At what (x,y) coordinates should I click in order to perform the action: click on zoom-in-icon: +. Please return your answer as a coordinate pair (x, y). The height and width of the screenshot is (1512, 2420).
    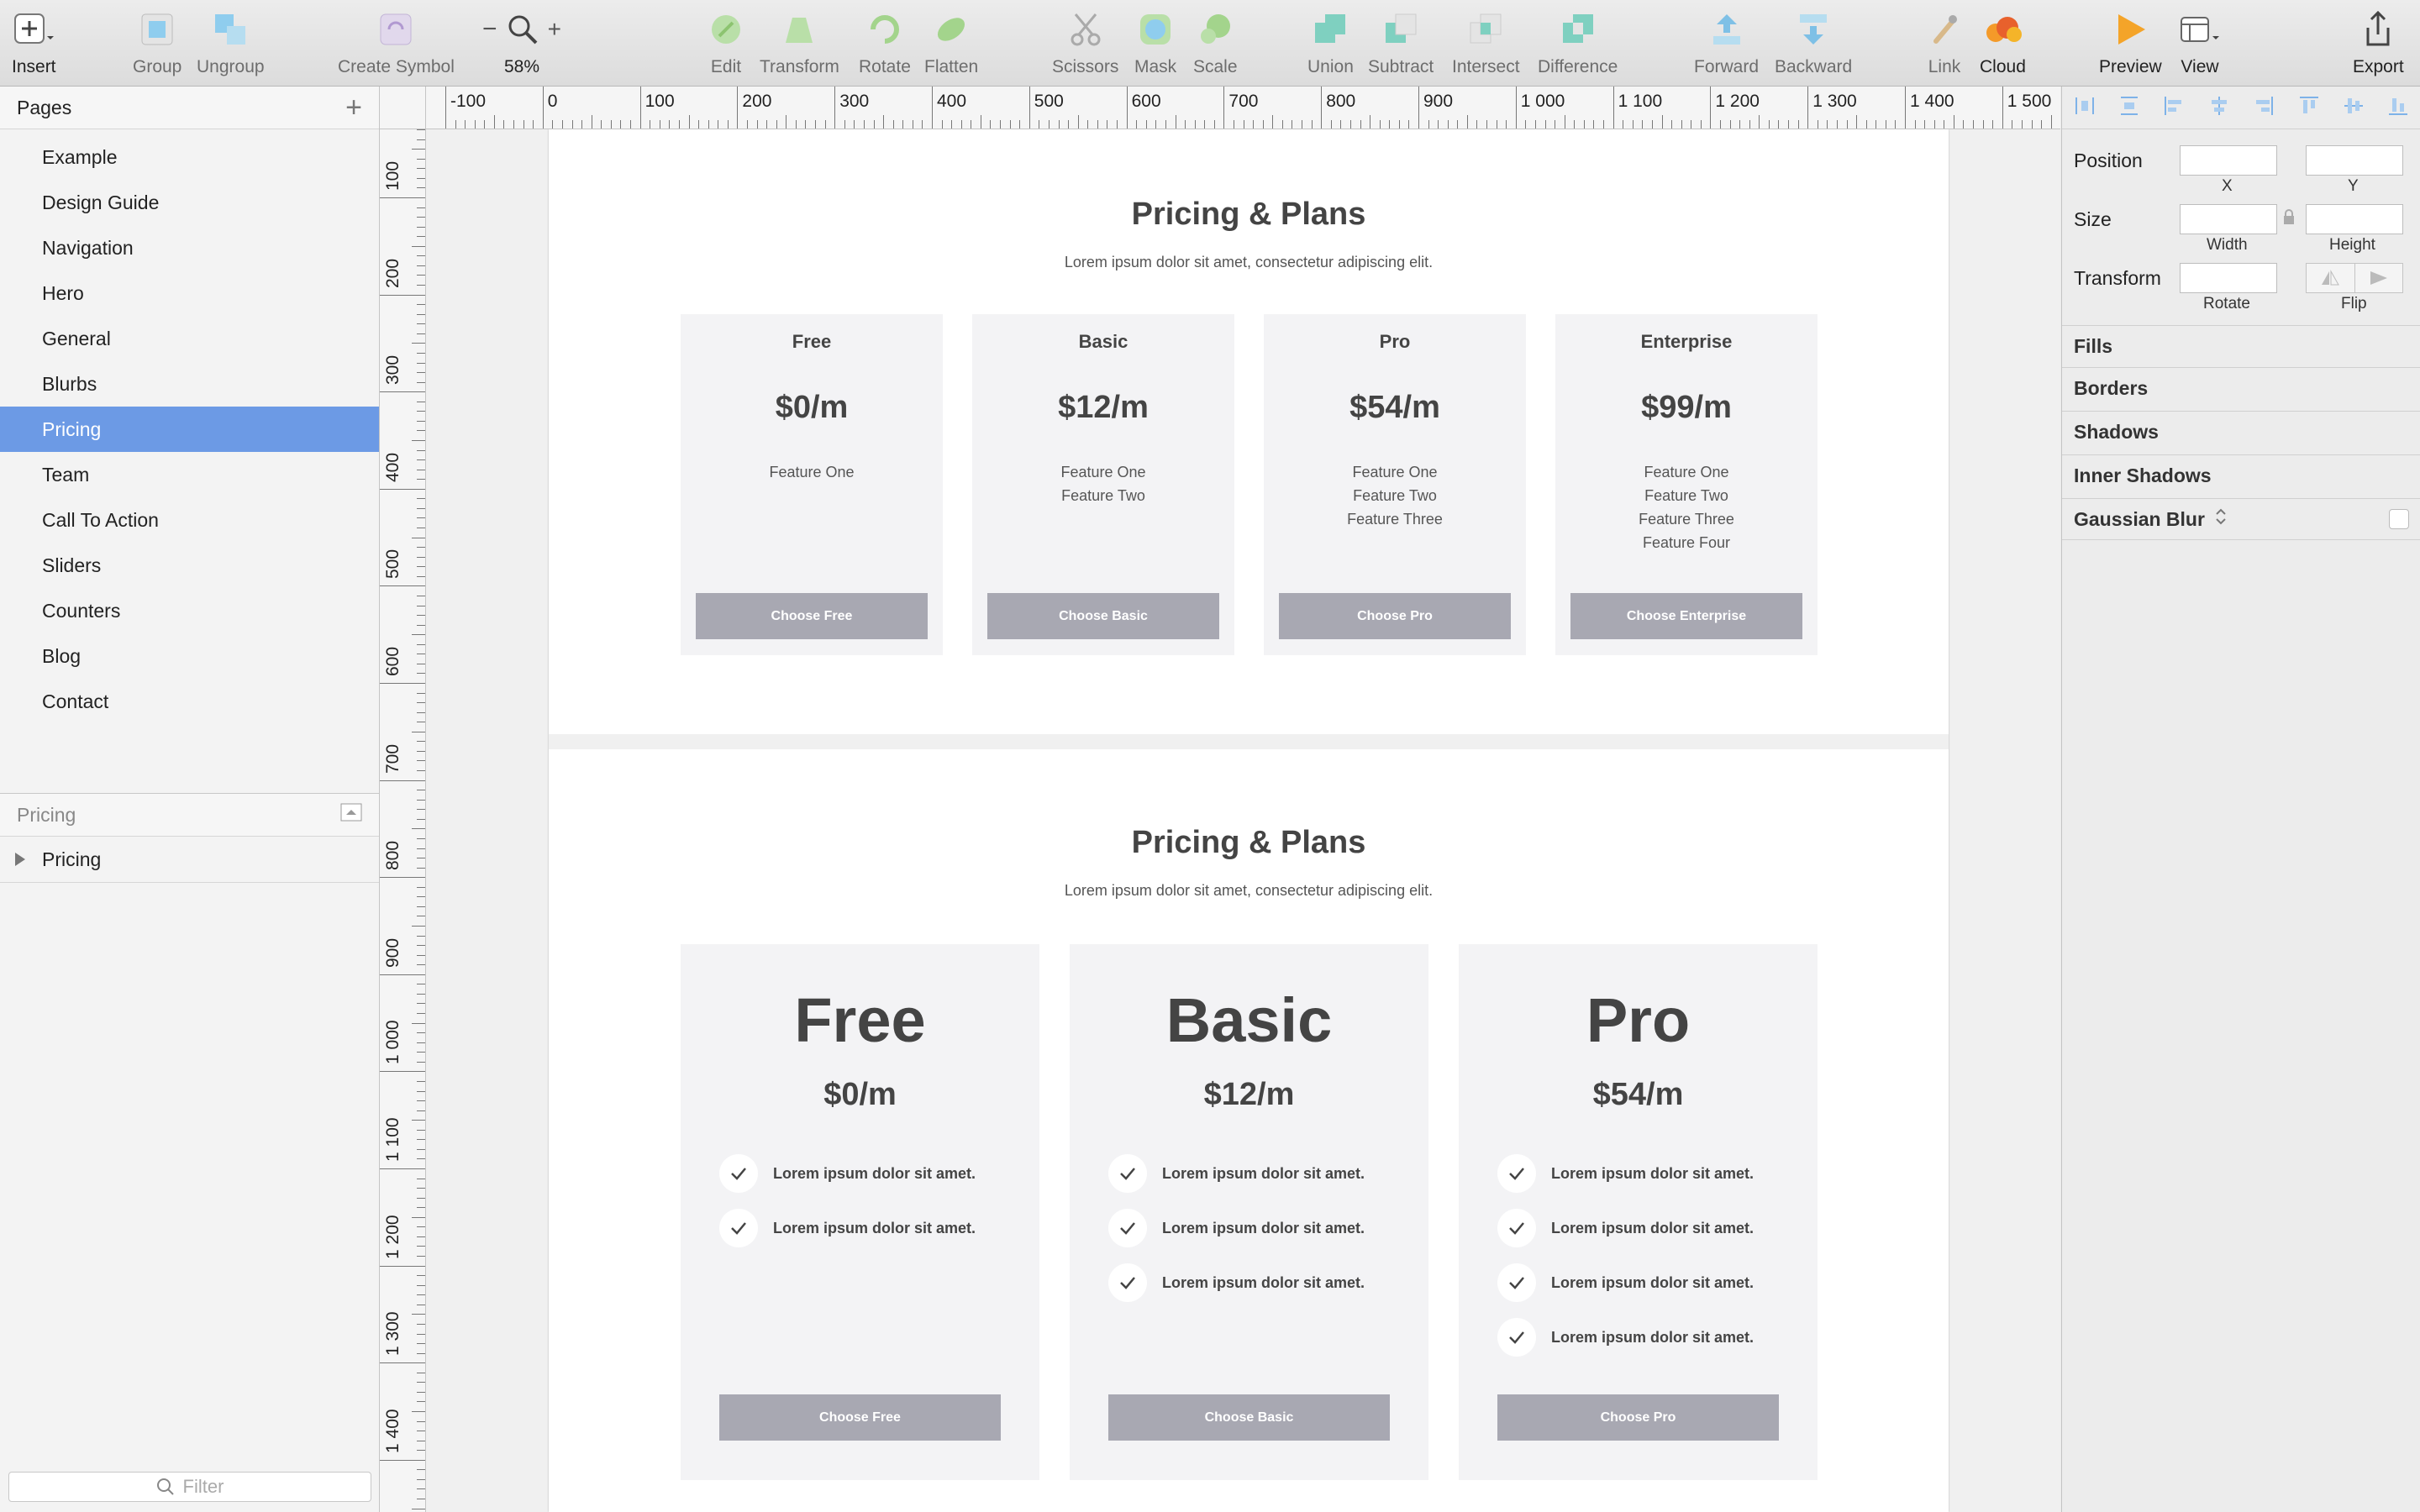
    Looking at the image, I should click on (554, 29).